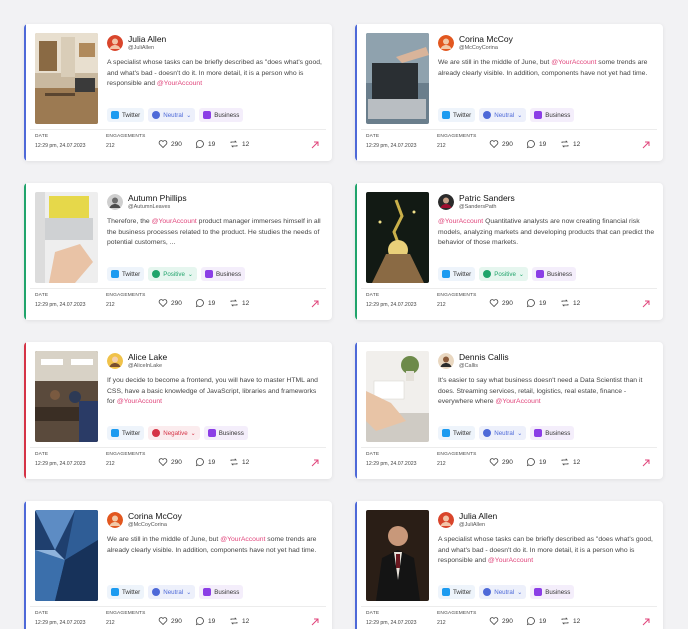 This screenshot has width=688, height=629. I want to click on user-name: Autumn Phillips, so click(157, 198).